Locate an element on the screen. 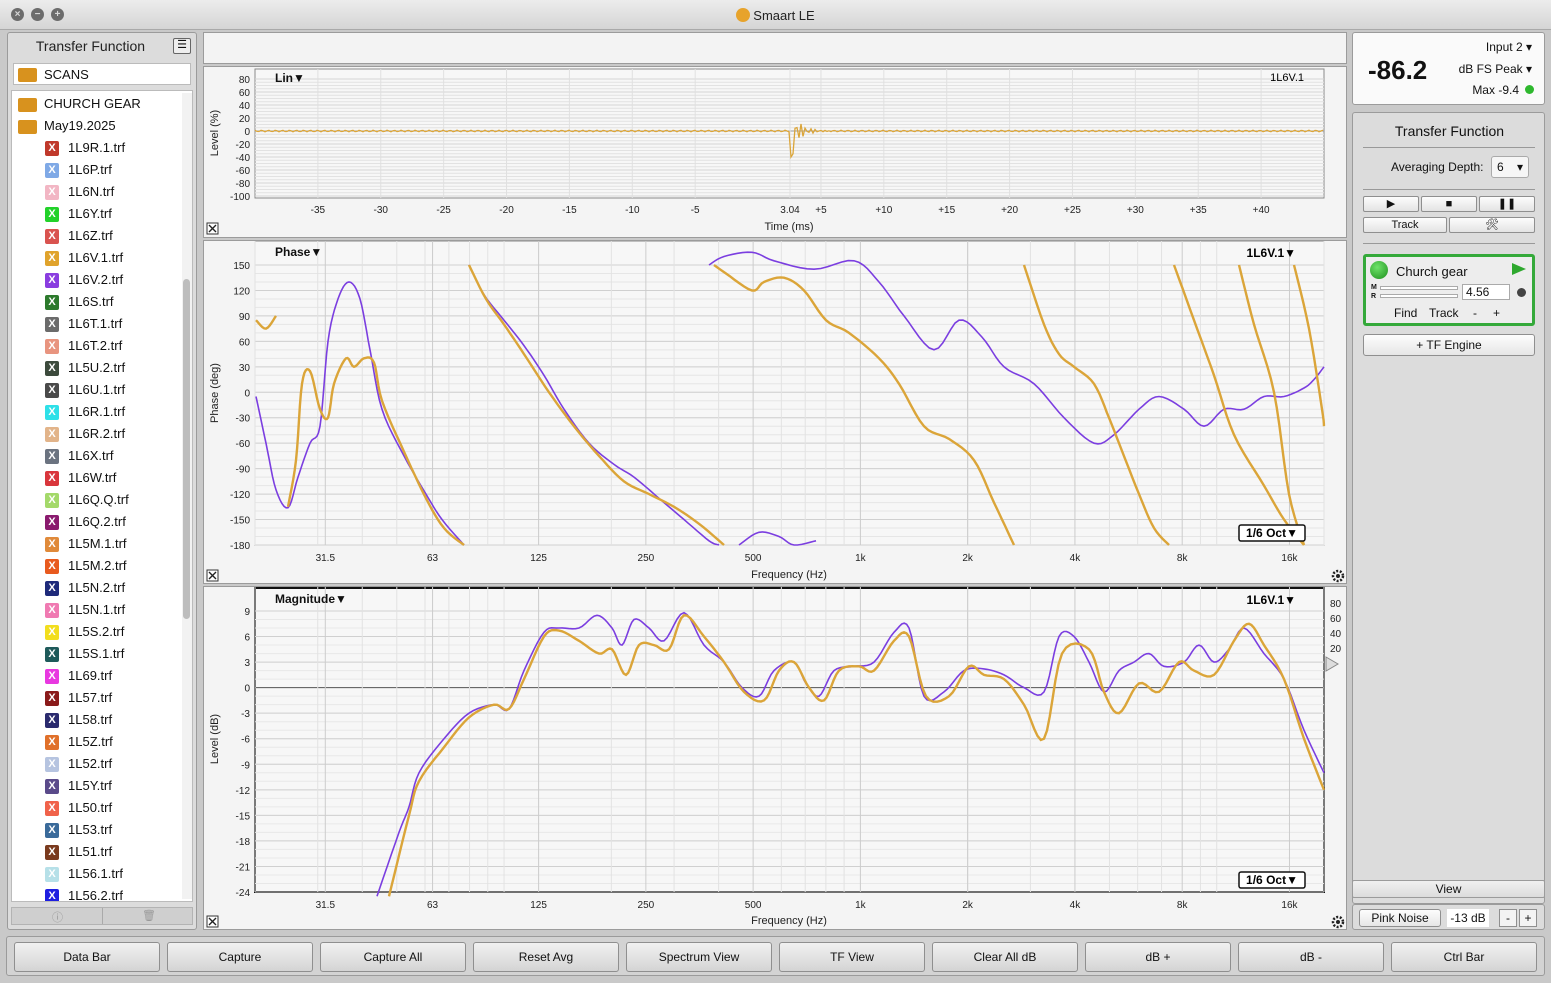  folder-row: CHURCH GEAR is located at coordinates (97, 104).